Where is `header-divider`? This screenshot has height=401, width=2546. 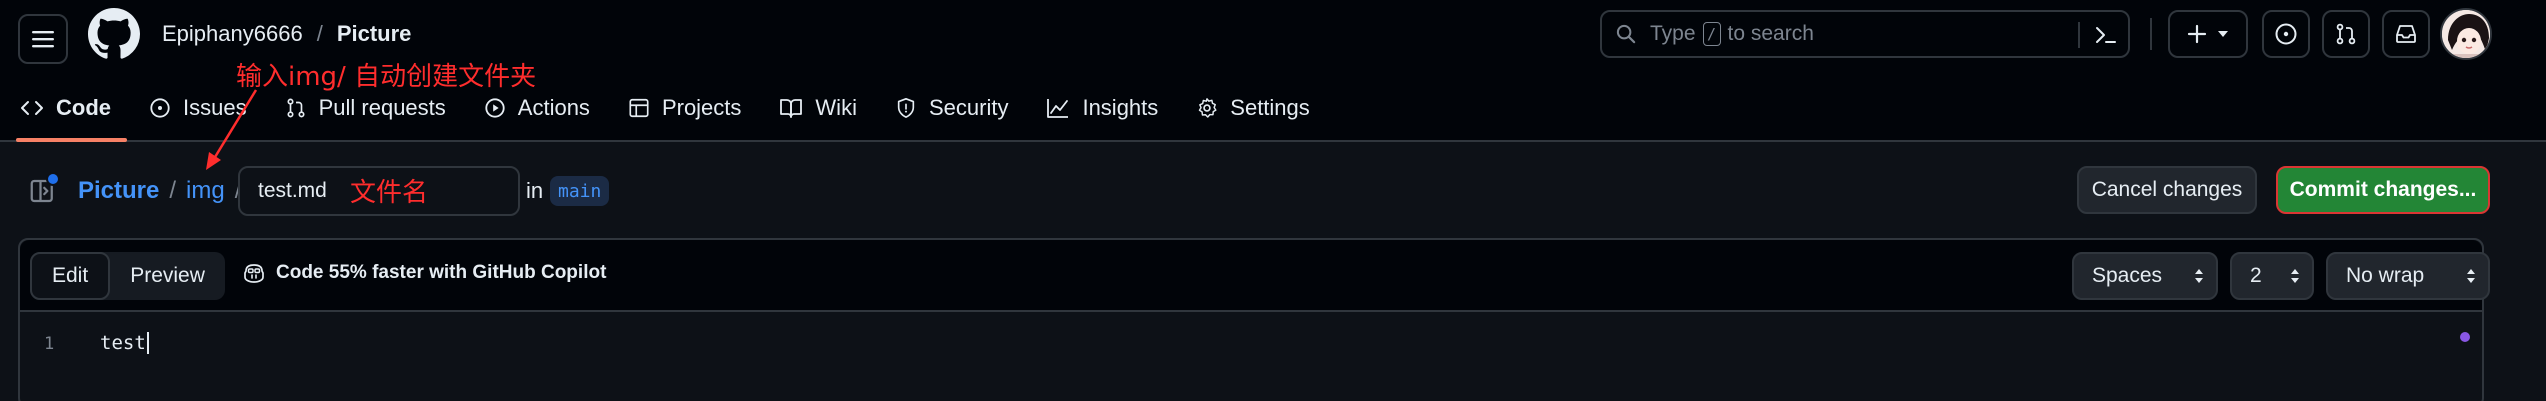
header-divider is located at coordinates (2151, 34).